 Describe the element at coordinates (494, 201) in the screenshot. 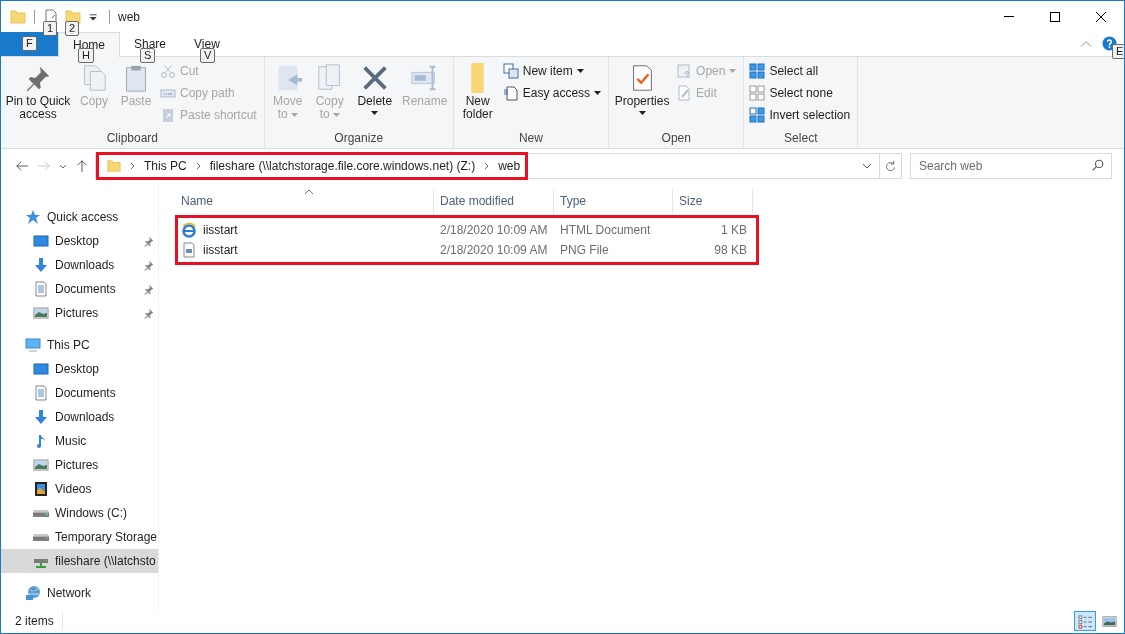

I see `column-header: Date modified` at that location.